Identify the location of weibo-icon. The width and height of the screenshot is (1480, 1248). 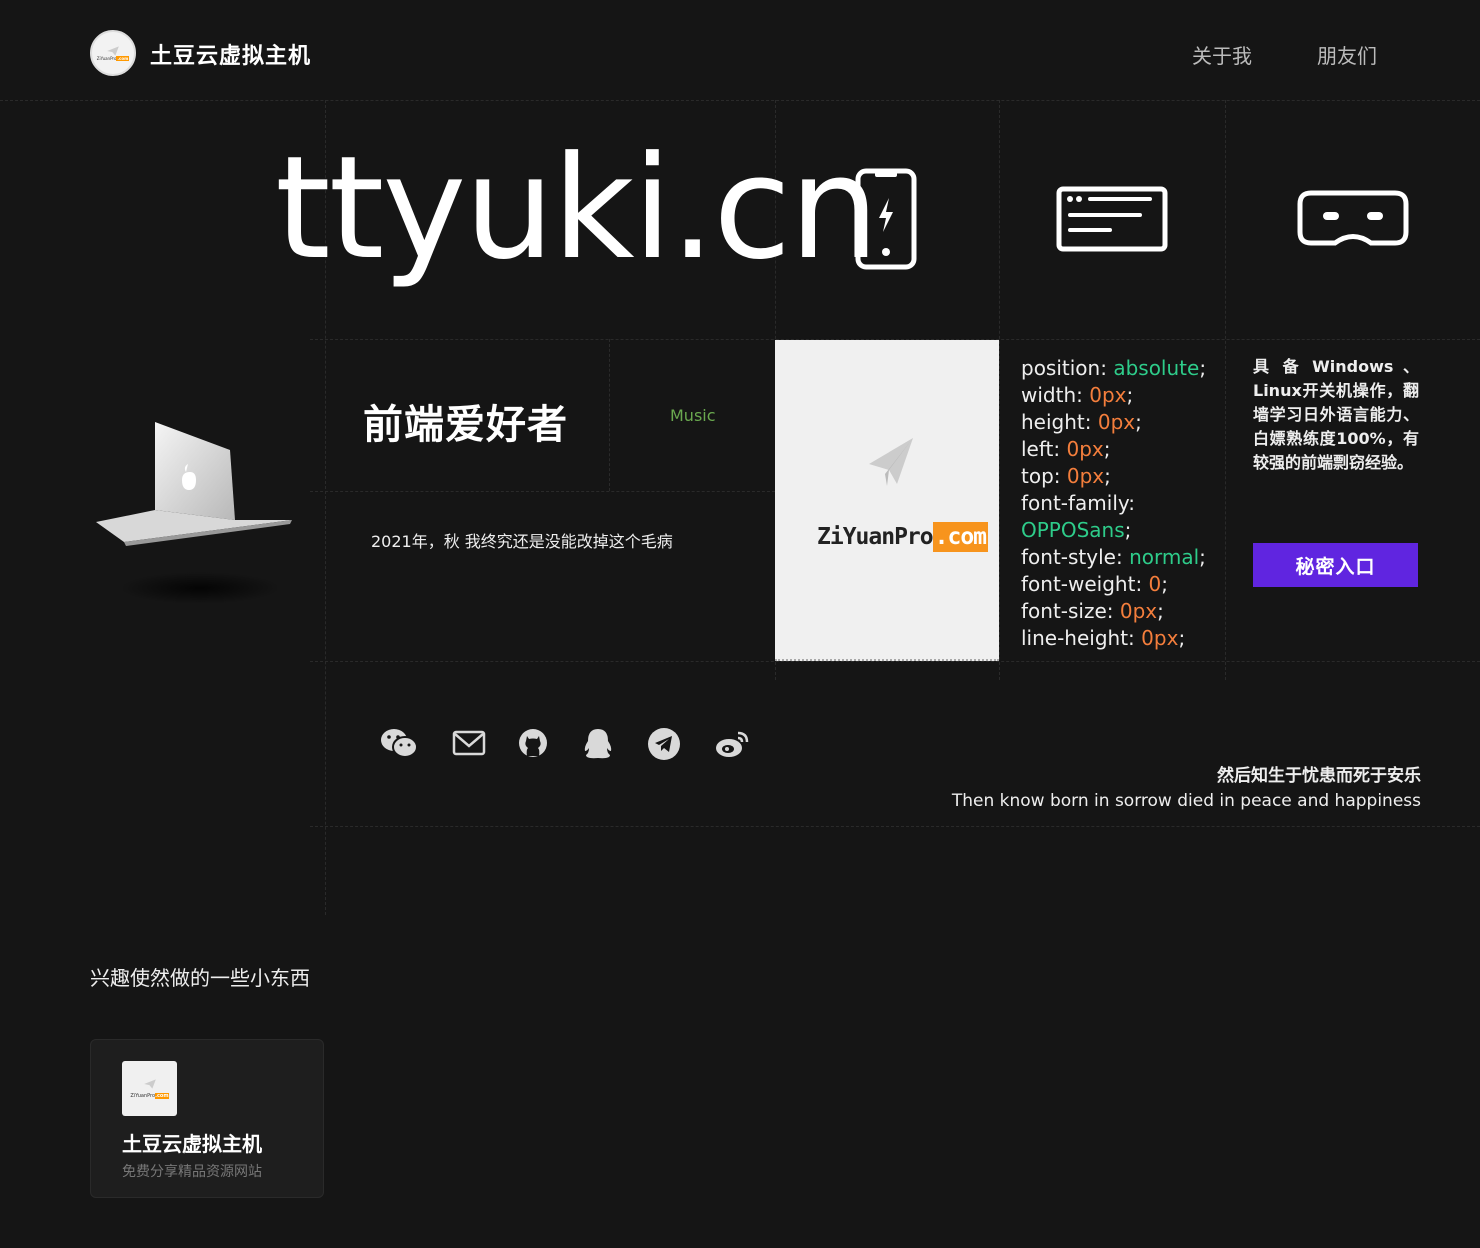
(732, 743).